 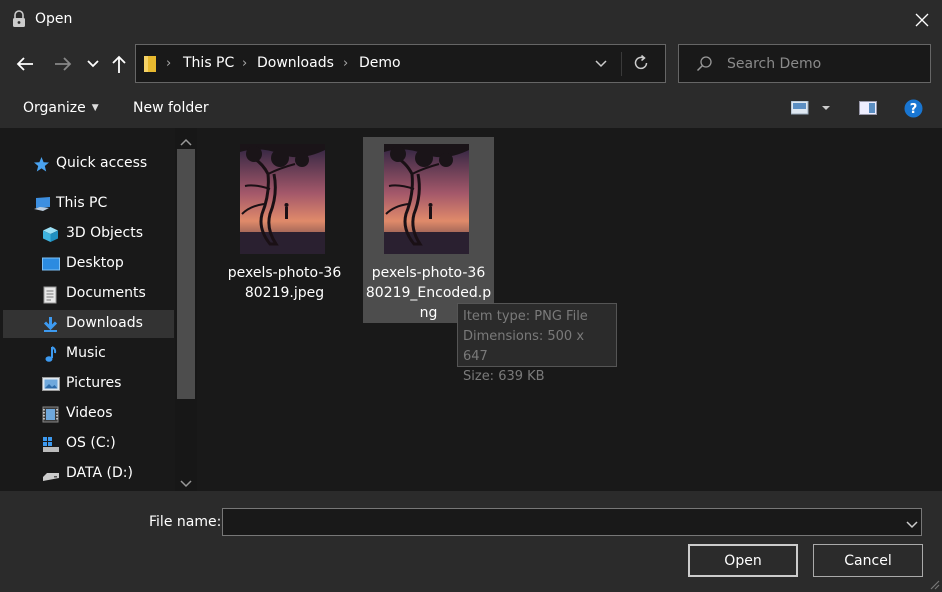 What do you see at coordinates (208, 63) in the screenshot?
I see `breadcrumb-this-pc: This PC` at bounding box center [208, 63].